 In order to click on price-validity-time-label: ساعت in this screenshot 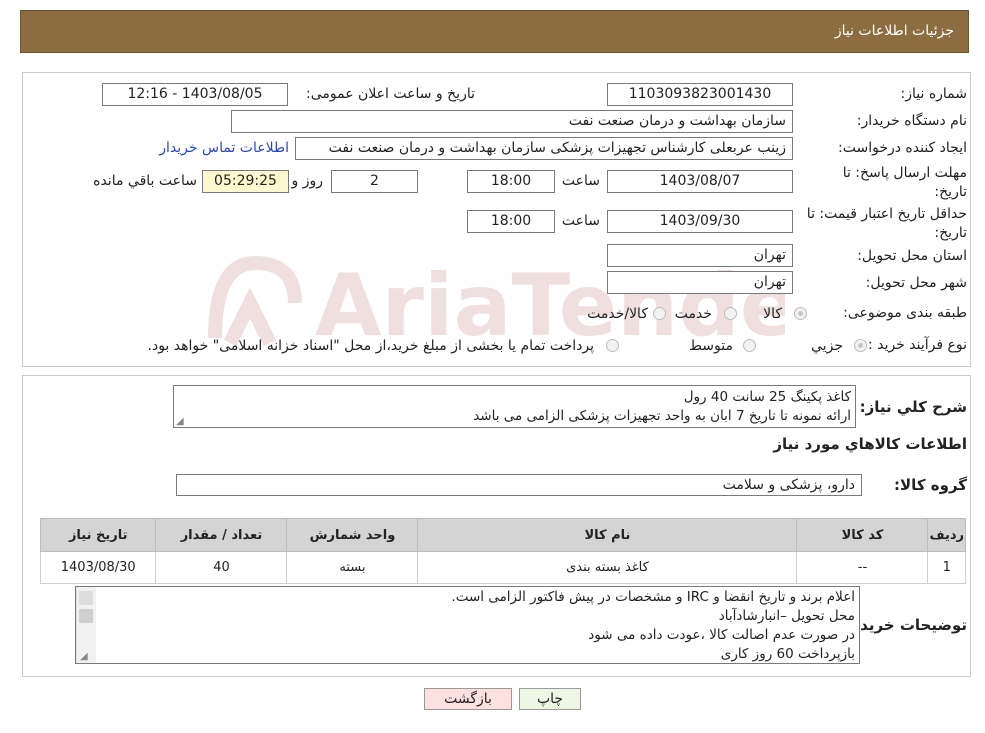, I will do `click(580, 221)`.